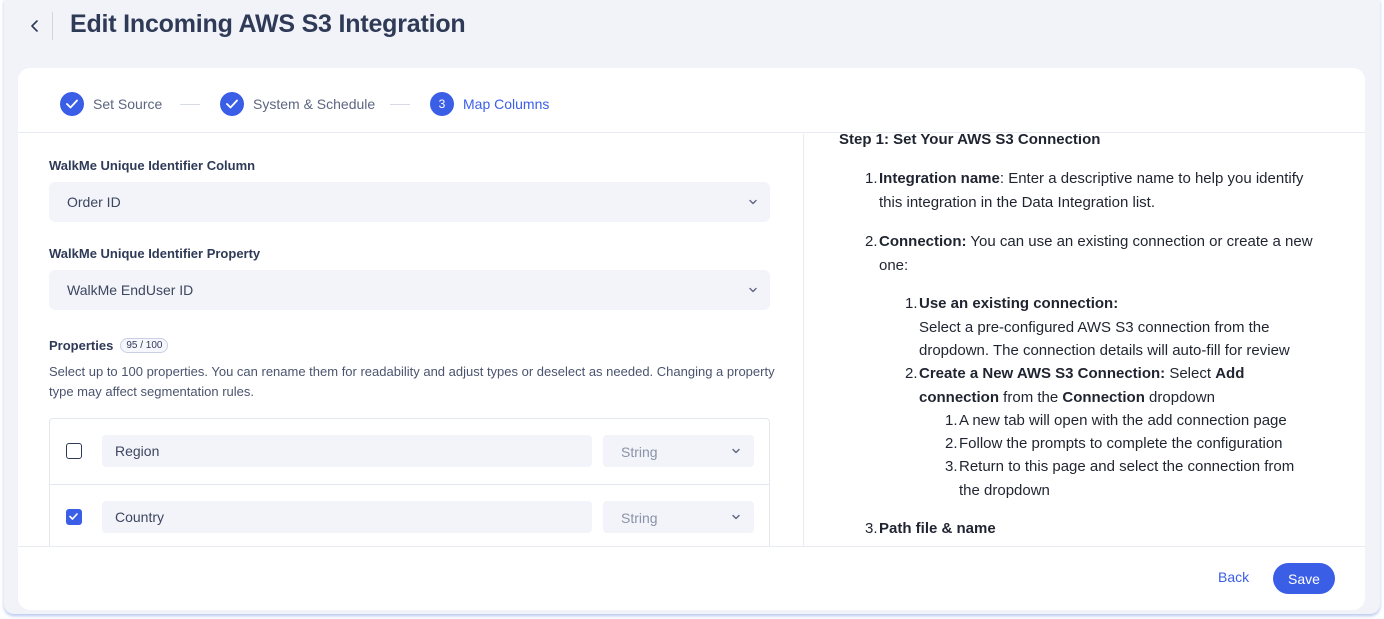 The image size is (1384, 619). I want to click on guide-item-term: Integration name, so click(939, 178).